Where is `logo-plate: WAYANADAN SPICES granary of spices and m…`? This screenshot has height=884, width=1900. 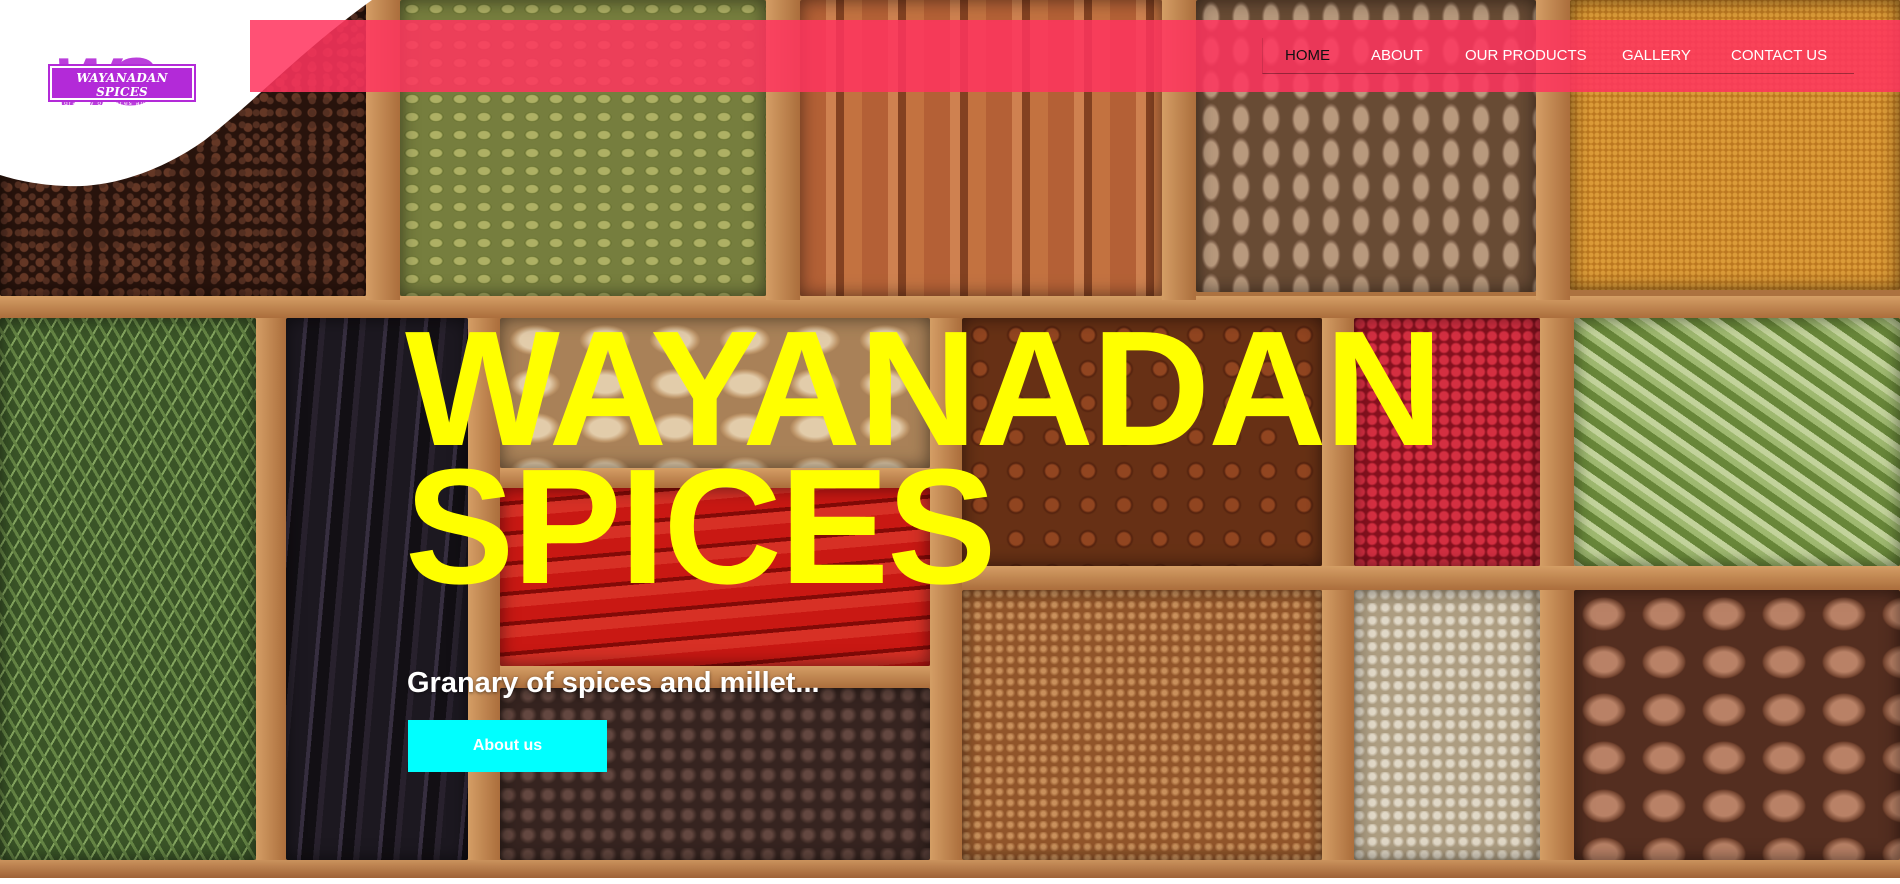
logo-plate: WAYANADAN SPICES granary of spices and m… is located at coordinates (122, 85).